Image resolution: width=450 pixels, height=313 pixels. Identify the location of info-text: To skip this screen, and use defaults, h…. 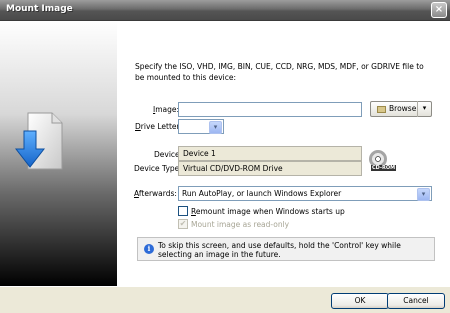
(279, 250).